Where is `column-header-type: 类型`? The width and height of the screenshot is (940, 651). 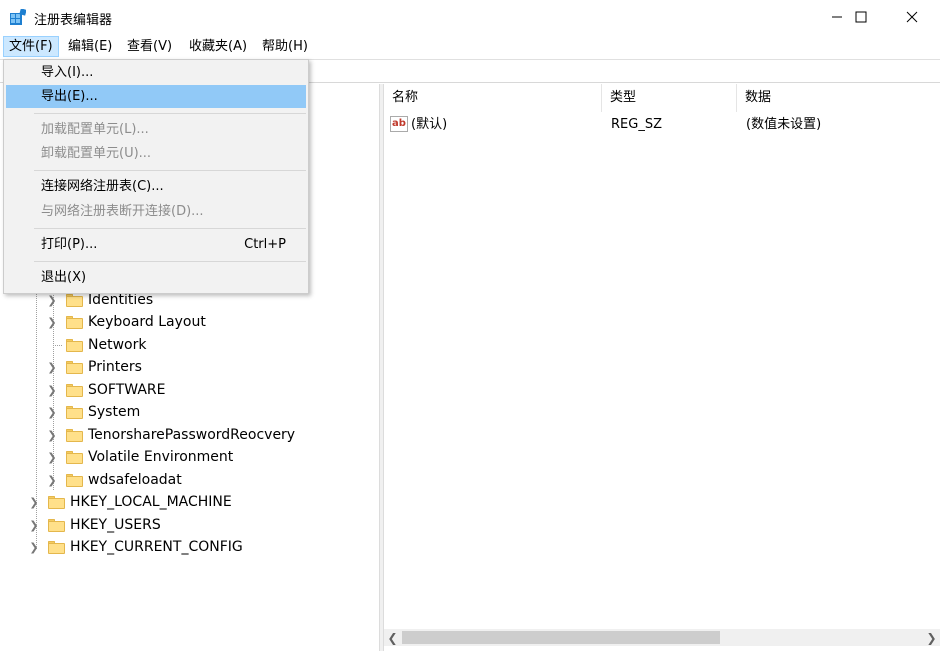 column-header-type: 类型 is located at coordinates (669, 98).